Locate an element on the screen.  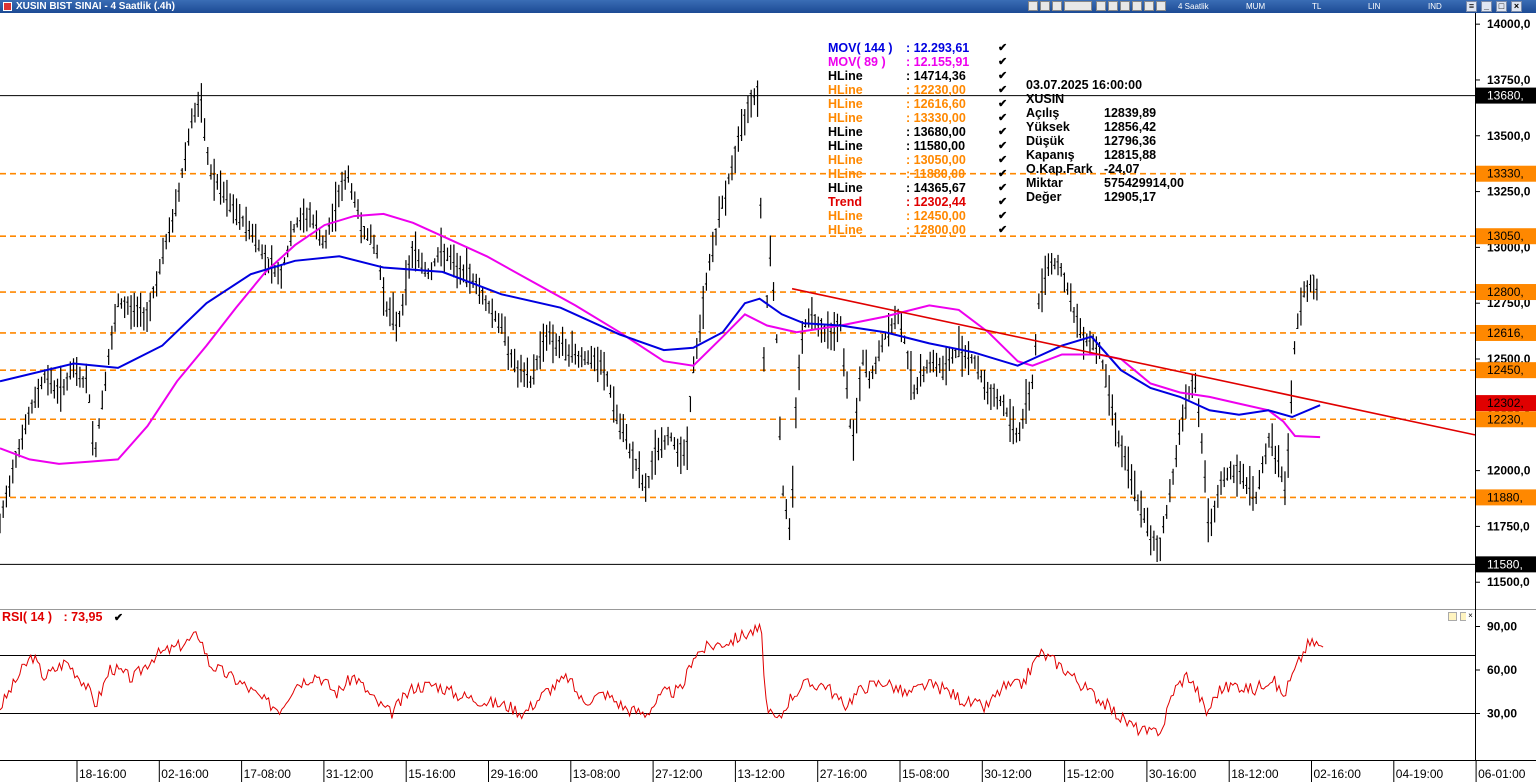
legend-row: MOV( 89 ) : 12.155,91 ✔ is located at coordinates (917, 62).